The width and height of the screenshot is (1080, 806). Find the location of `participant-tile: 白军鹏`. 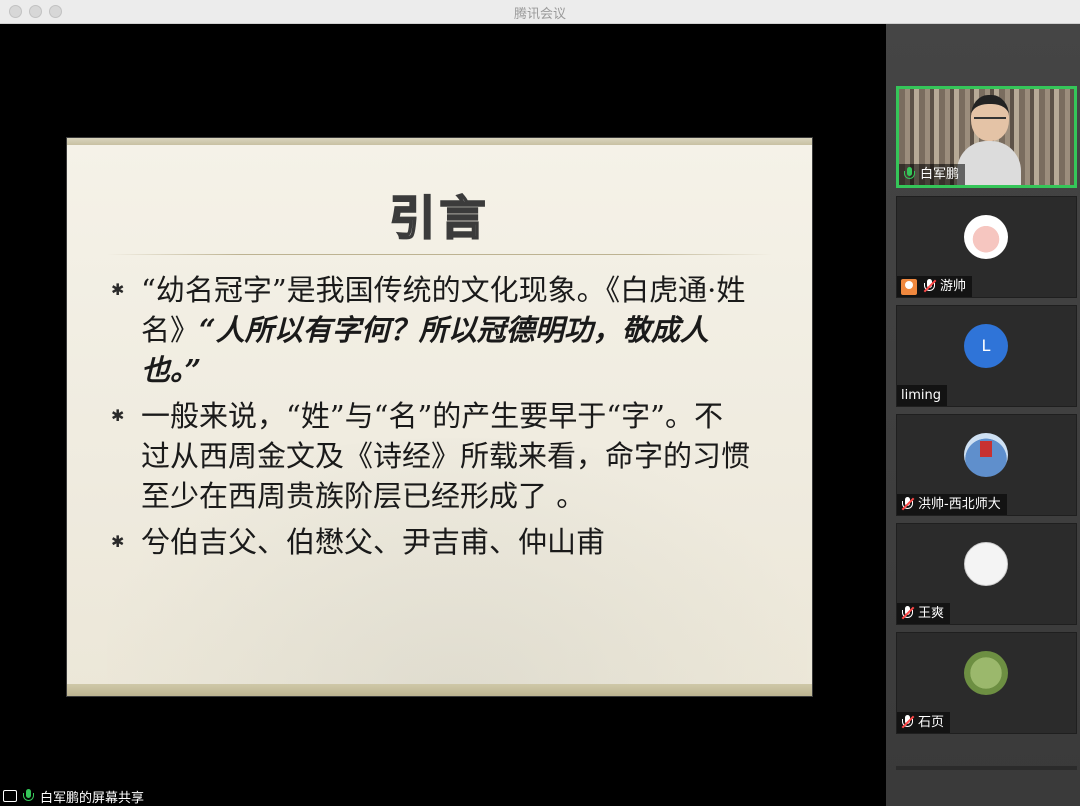

participant-tile: 白军鹏 is located at coordinates (986, 137).